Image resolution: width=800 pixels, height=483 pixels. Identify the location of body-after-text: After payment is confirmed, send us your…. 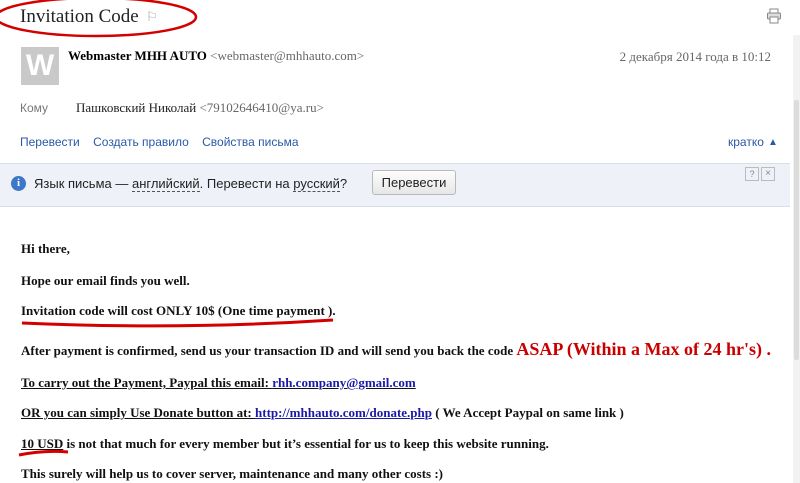
(269, 350).